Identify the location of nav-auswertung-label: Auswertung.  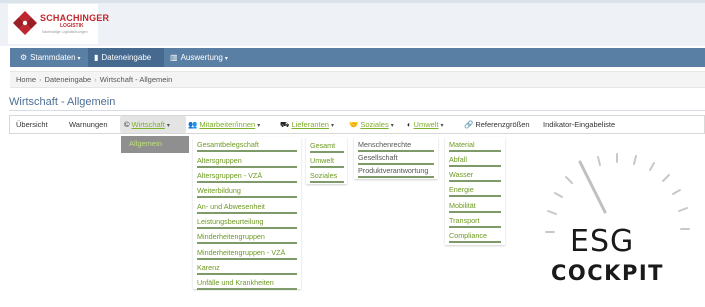
(201, 57).